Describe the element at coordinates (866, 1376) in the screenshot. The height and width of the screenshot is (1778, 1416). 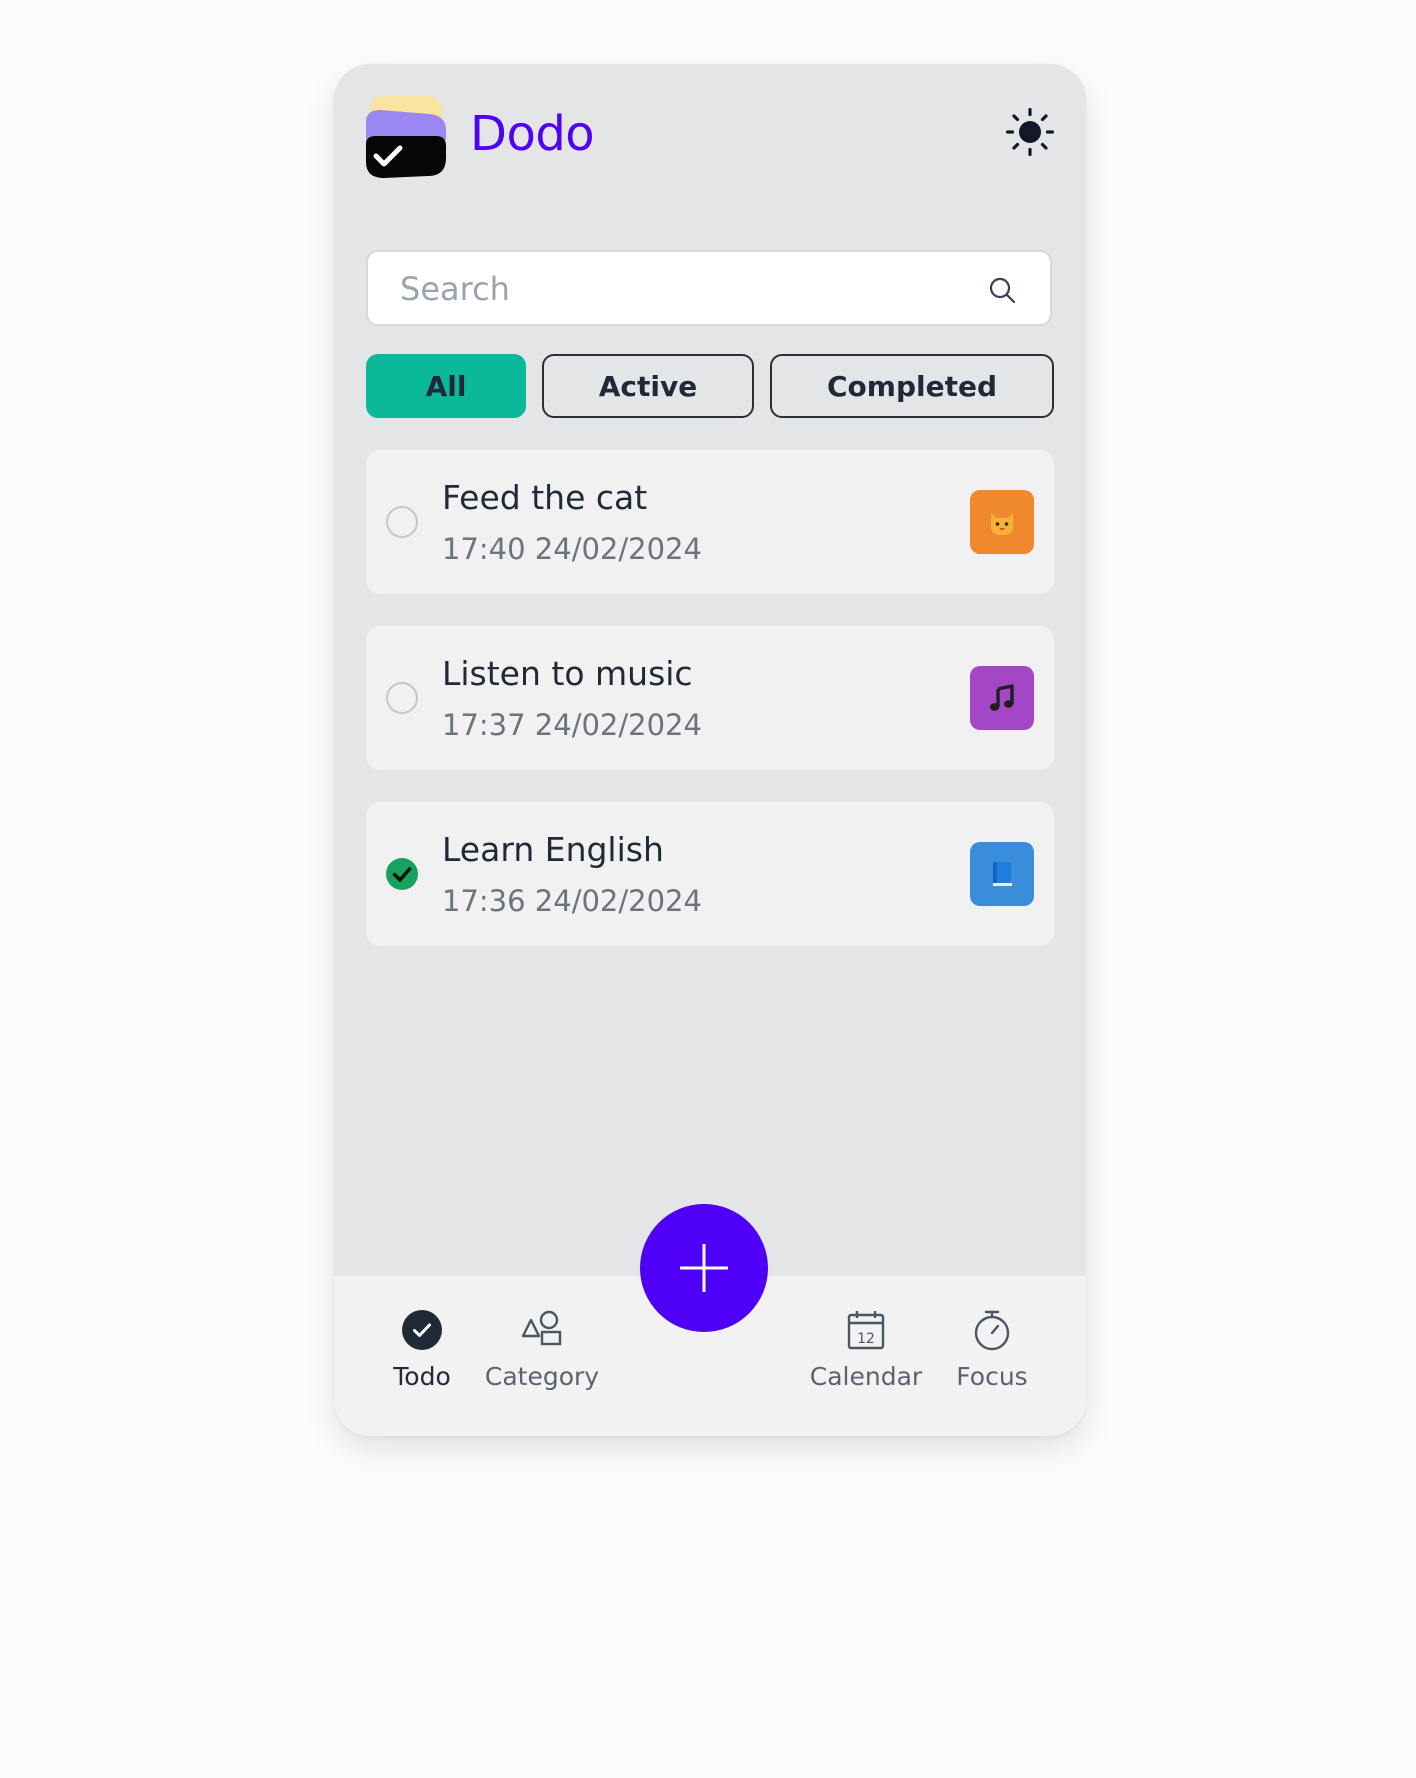
I see `nav-calendar-label: Calendar` at that location.